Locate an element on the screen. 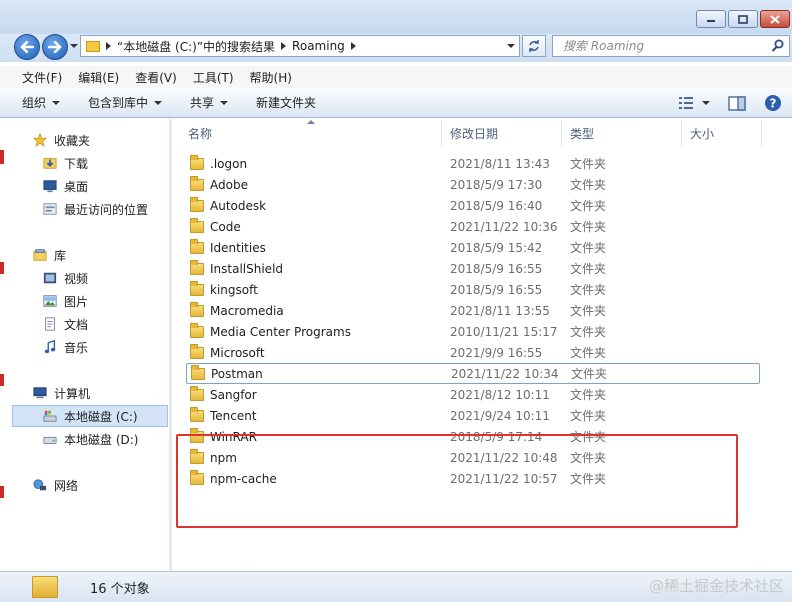 This screenshot has height=602, width=792. nav-network: 网络 is located at coordinates (90, 485).